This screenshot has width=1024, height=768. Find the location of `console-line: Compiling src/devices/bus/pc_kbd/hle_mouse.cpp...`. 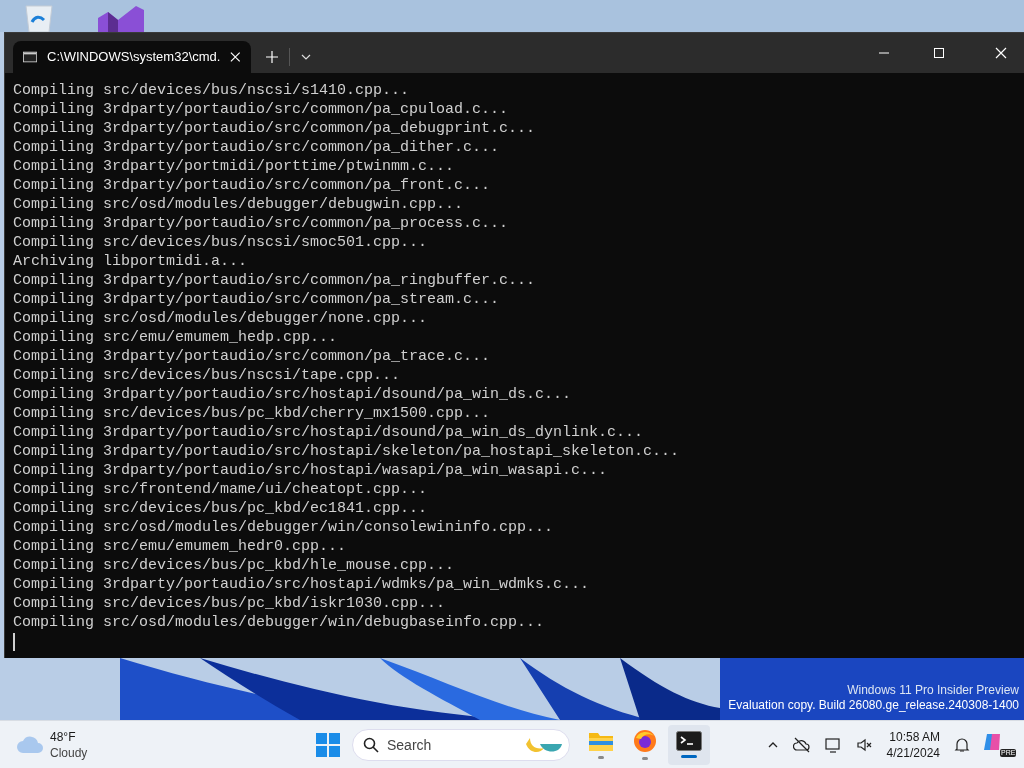

console-line: Compiling src/devices/bus/pc_kbd/hle_mouse.cpp... is located at coordinates (234, 565).